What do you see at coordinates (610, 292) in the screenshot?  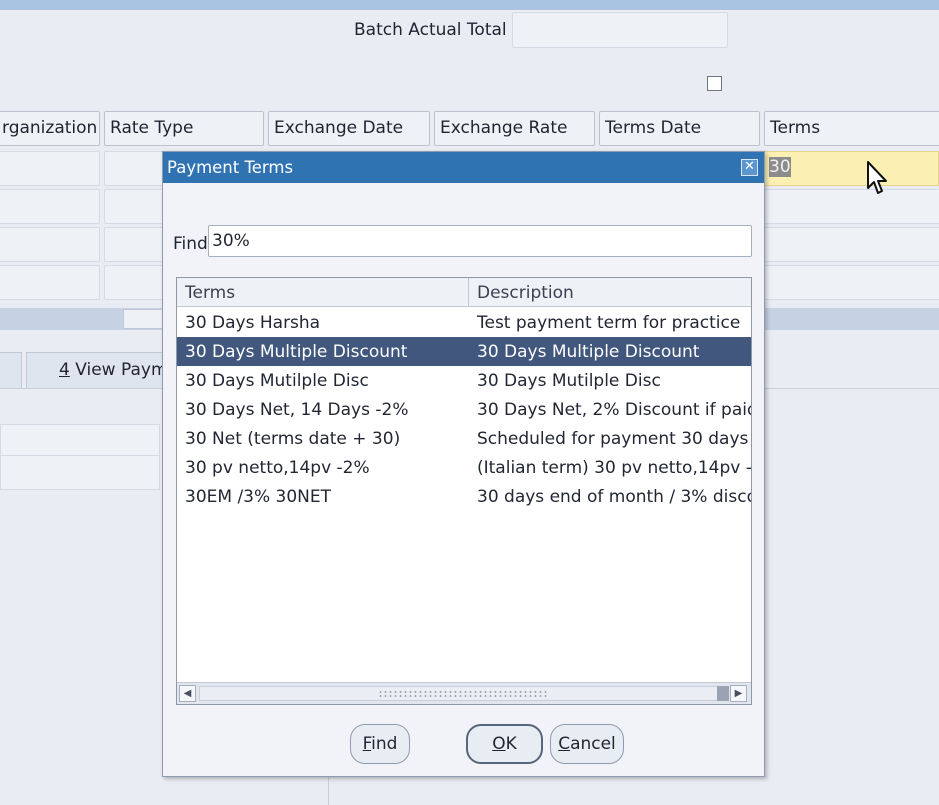 I see `list-header-description: Description` at bounding box center [610, 292].